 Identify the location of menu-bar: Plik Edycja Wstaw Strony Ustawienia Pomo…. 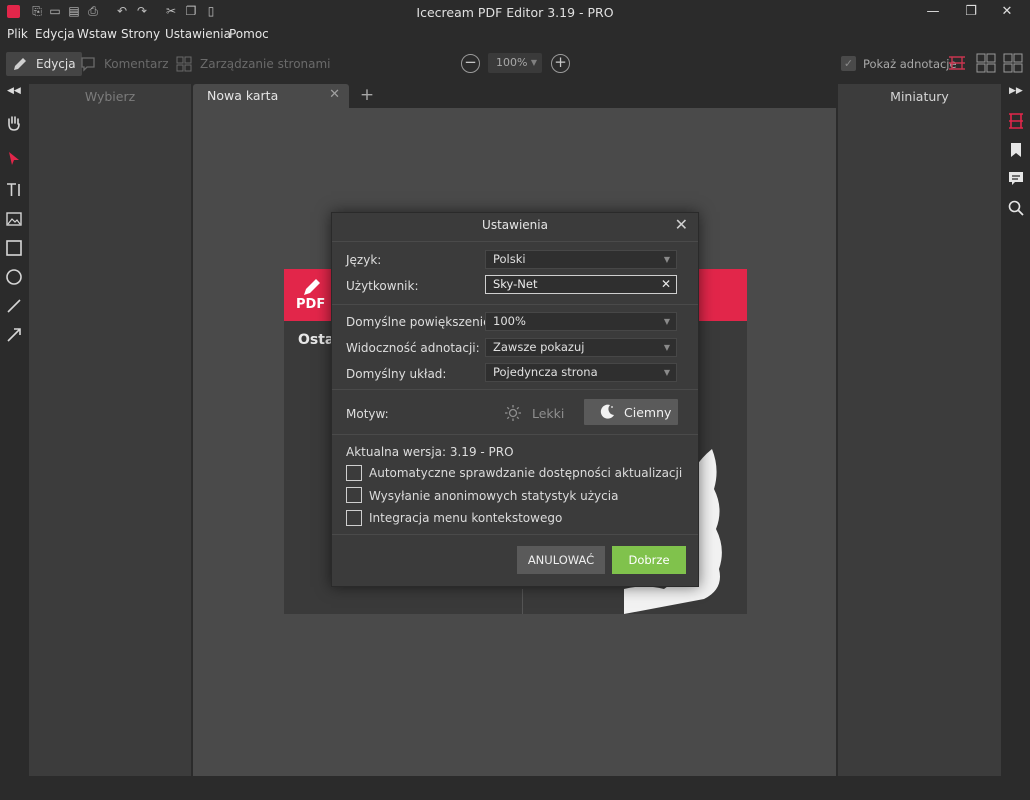
(515, 34).